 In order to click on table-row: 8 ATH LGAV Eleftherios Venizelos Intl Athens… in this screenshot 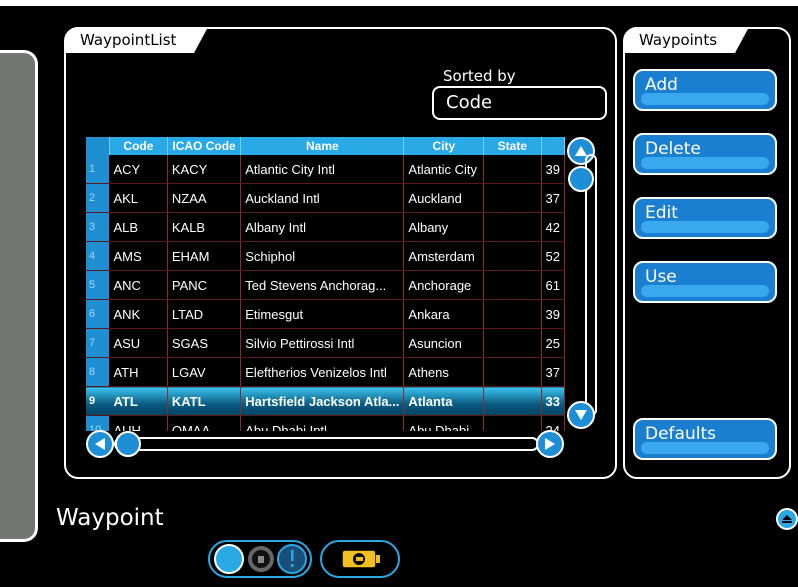, I will do `click(325, 372)`.